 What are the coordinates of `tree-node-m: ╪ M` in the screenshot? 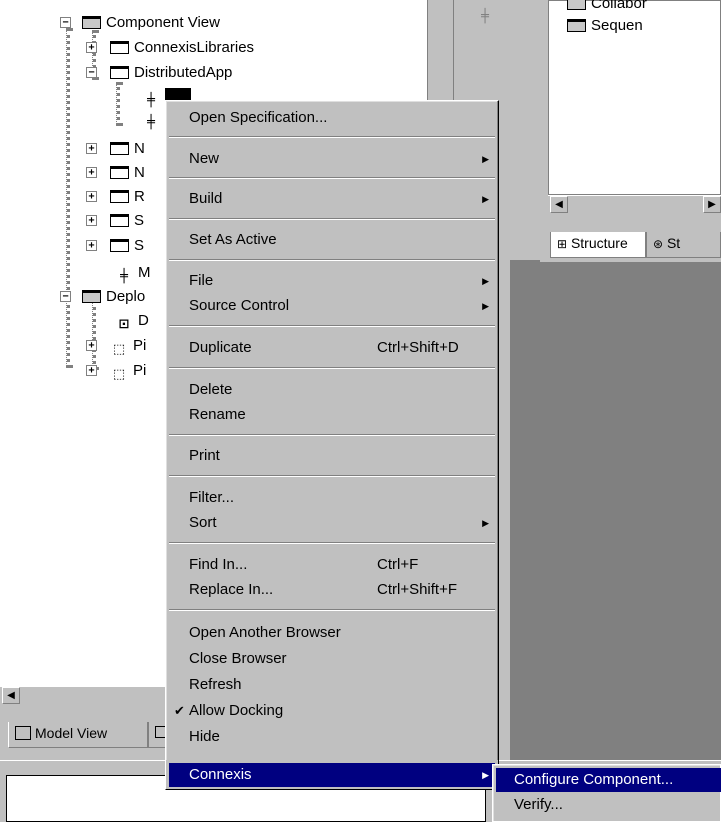 It's located at (132, 273).